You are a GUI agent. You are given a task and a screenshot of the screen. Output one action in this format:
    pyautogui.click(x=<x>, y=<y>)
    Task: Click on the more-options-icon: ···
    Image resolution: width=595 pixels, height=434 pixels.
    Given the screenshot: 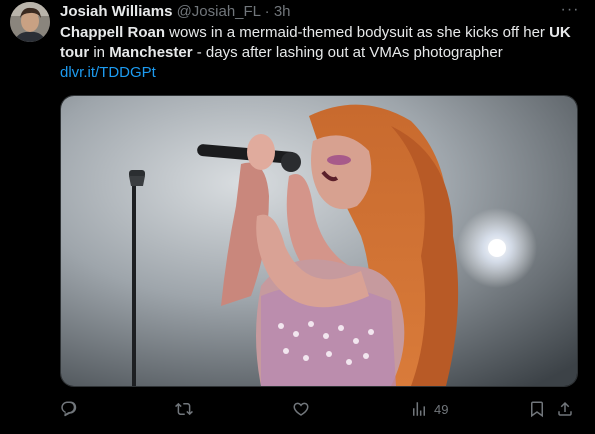 What is the action you would take?
    pyautogui.click(x=570, y=12)
    